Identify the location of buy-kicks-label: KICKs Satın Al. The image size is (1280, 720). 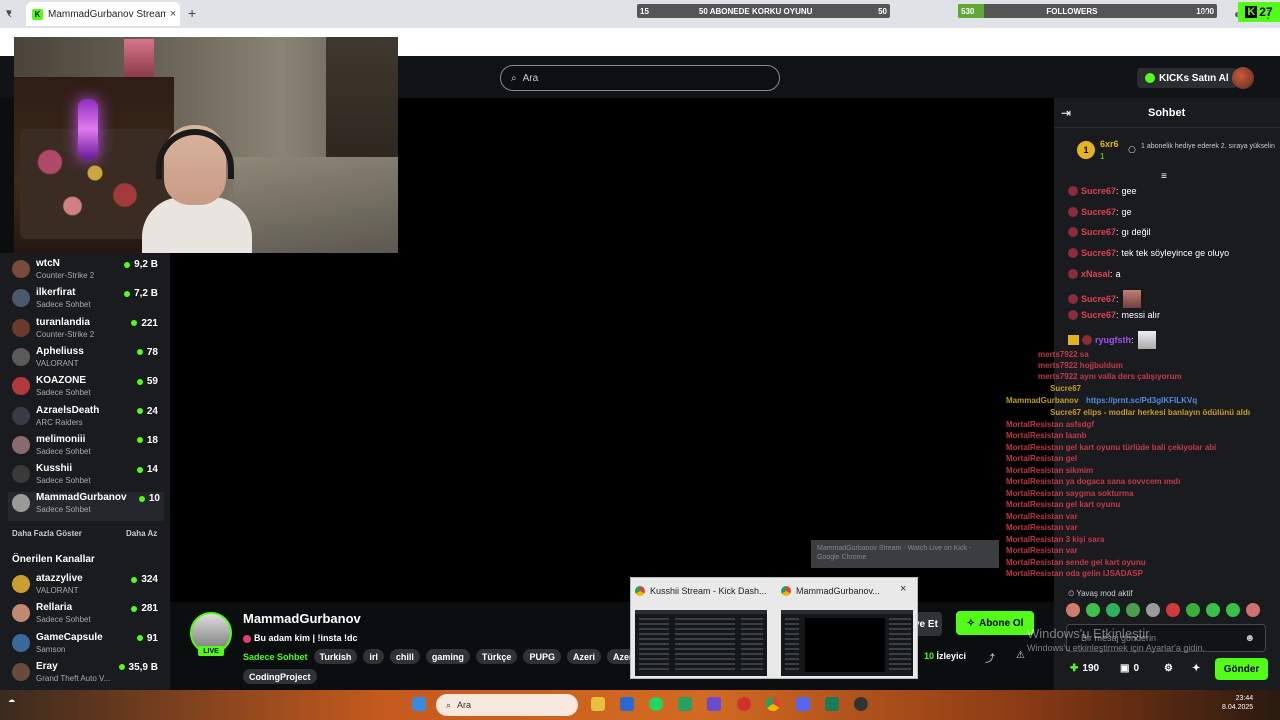
(1194, 78).